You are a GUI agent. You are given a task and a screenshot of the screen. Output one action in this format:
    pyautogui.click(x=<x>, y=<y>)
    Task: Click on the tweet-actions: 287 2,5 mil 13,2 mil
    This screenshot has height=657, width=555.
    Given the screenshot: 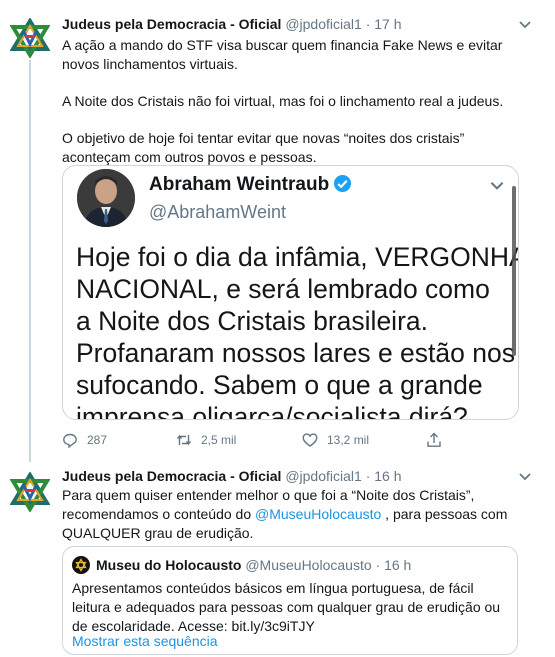 What is the action you would take?
    pyautogui.click(x=272, y=440)
    